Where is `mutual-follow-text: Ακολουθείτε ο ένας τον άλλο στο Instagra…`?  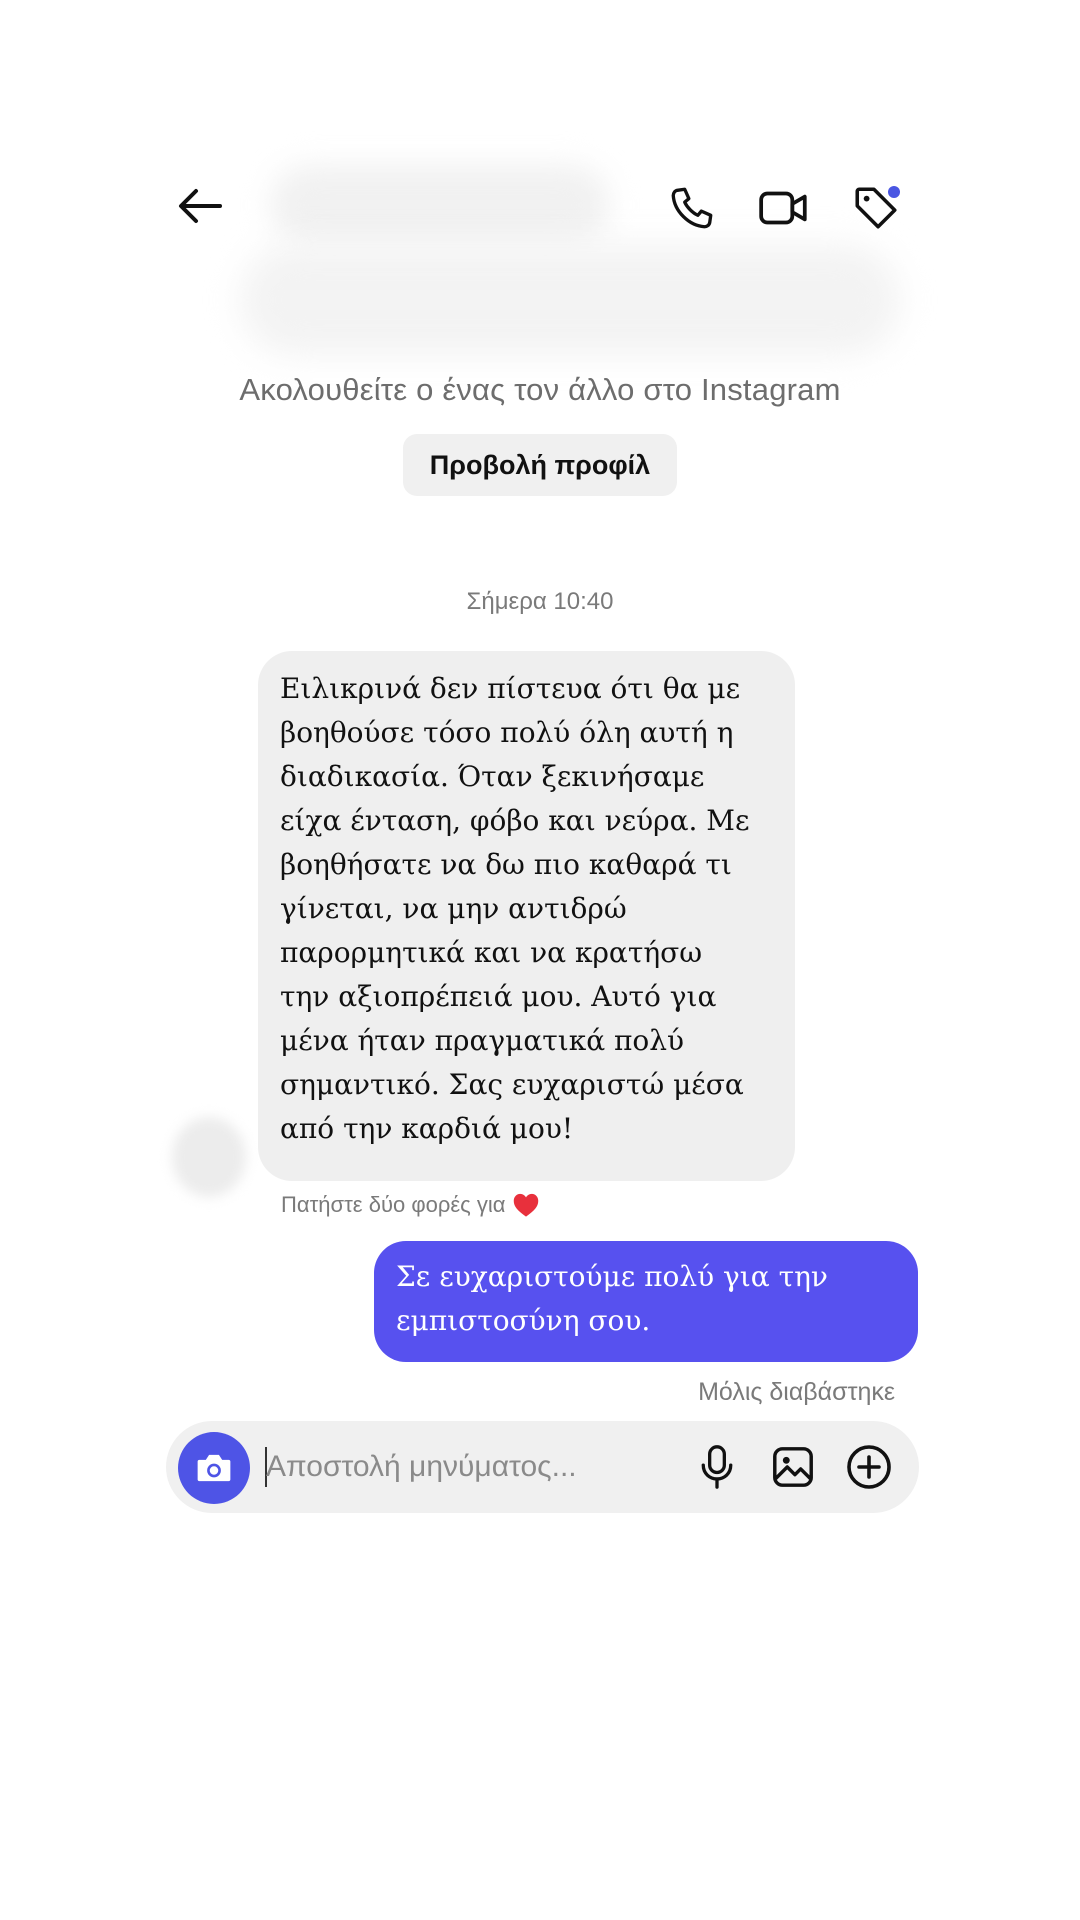
mutual-follow-text: Ακολουθείτε ο ένας τον άλλο στο Instagra… is located at coordinates (540, 389).